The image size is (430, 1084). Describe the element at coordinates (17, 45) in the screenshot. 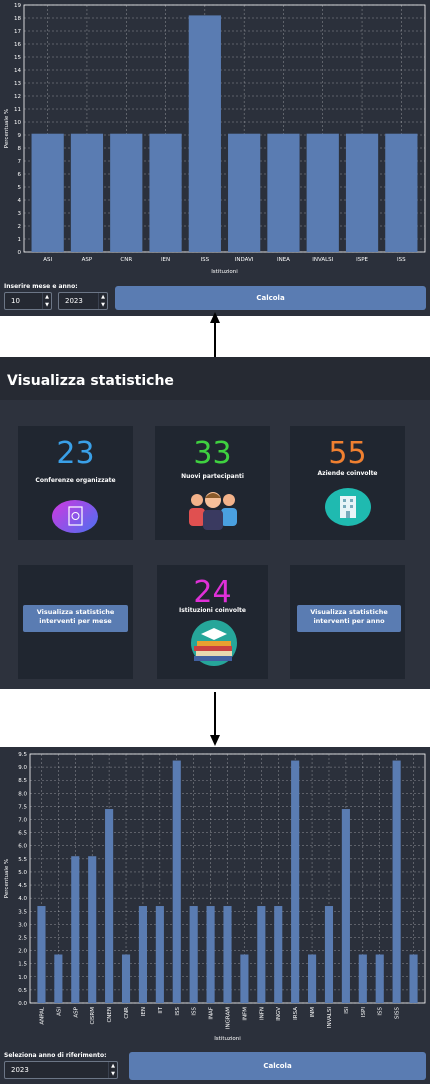

I see `y-tick-label: 16` at that location.